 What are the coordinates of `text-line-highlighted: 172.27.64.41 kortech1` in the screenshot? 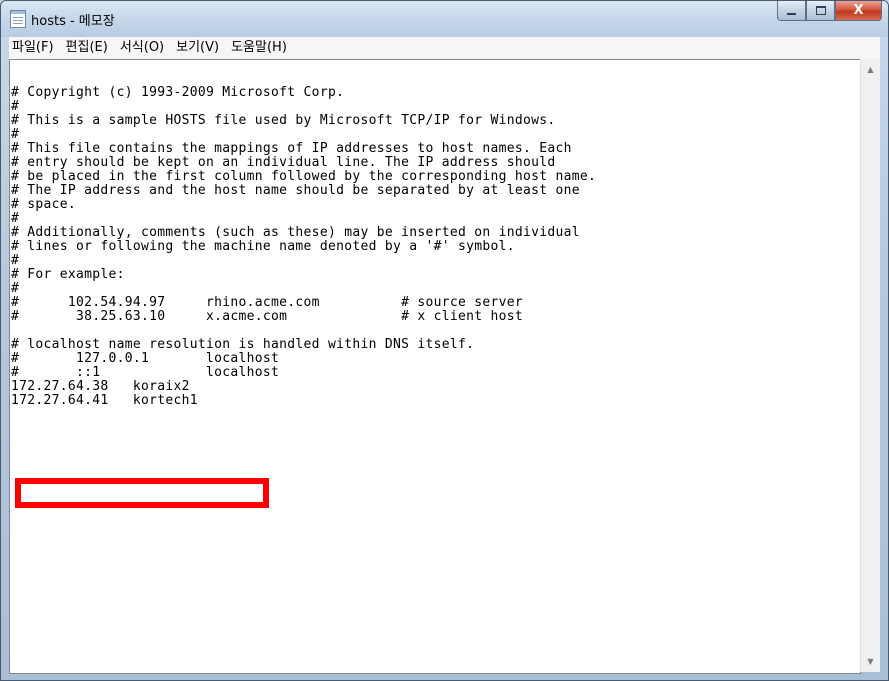 It's located at (104, 400).